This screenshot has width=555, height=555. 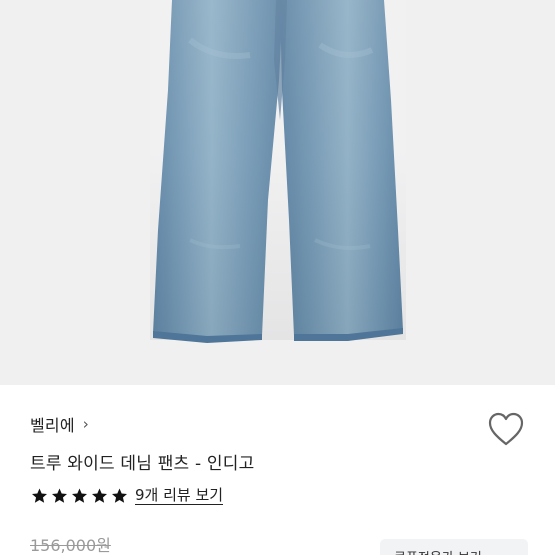 I want to click on brand-link: 벨리에 ›, so click(x=59, y=424).